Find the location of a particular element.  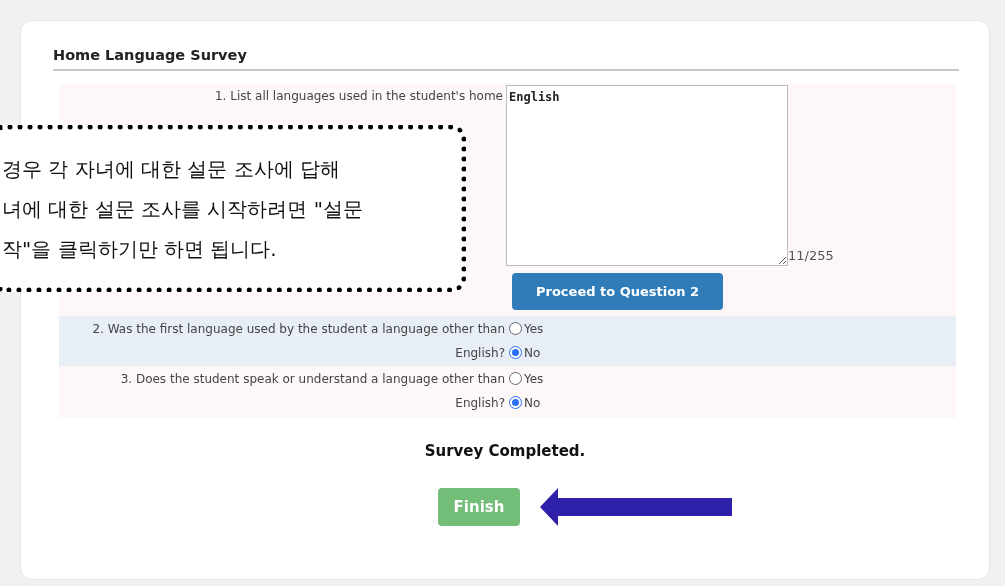

completion-message: Survey Completed. is located at coordinates (505, 451).